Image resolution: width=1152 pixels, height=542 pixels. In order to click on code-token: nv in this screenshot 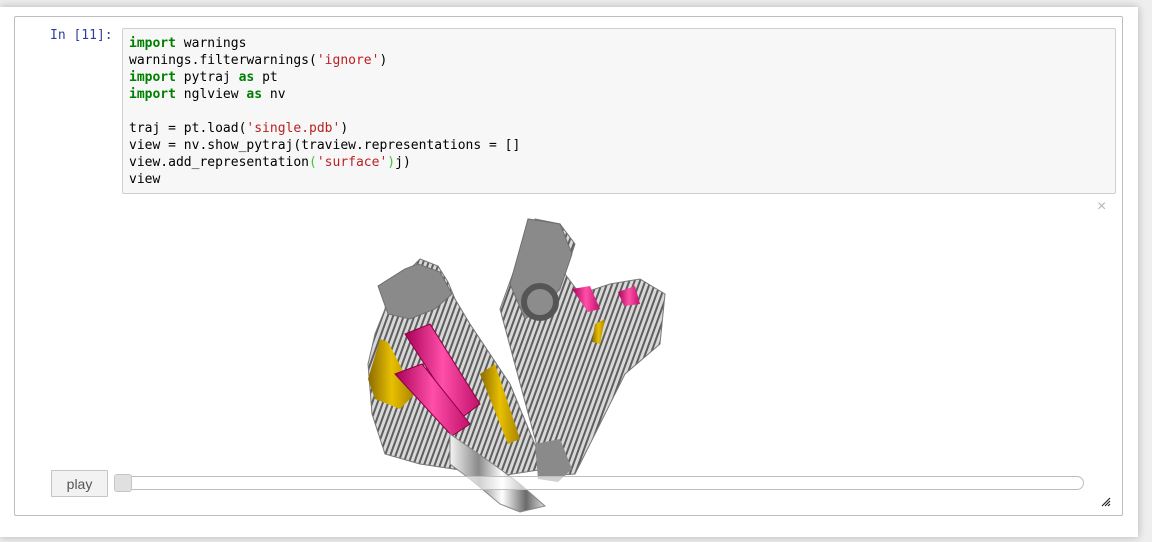, I will do `click(274, 94)`.